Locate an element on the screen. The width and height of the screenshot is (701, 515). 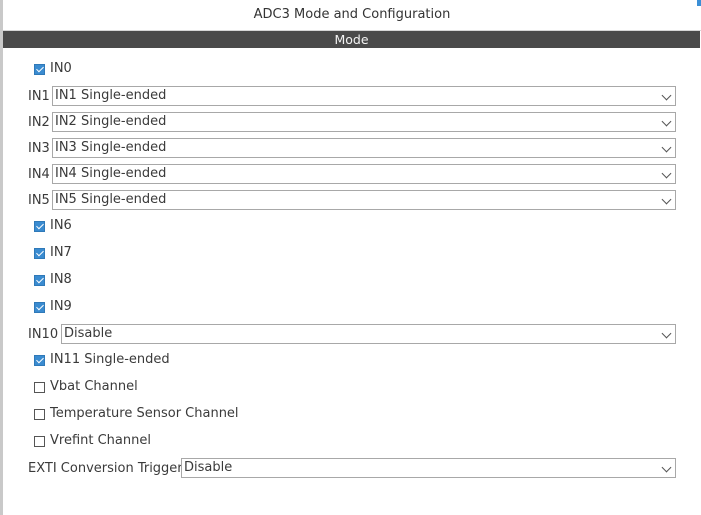
in4-row: IN4 IN4 Single-ended is located at coordinates (350, 176).